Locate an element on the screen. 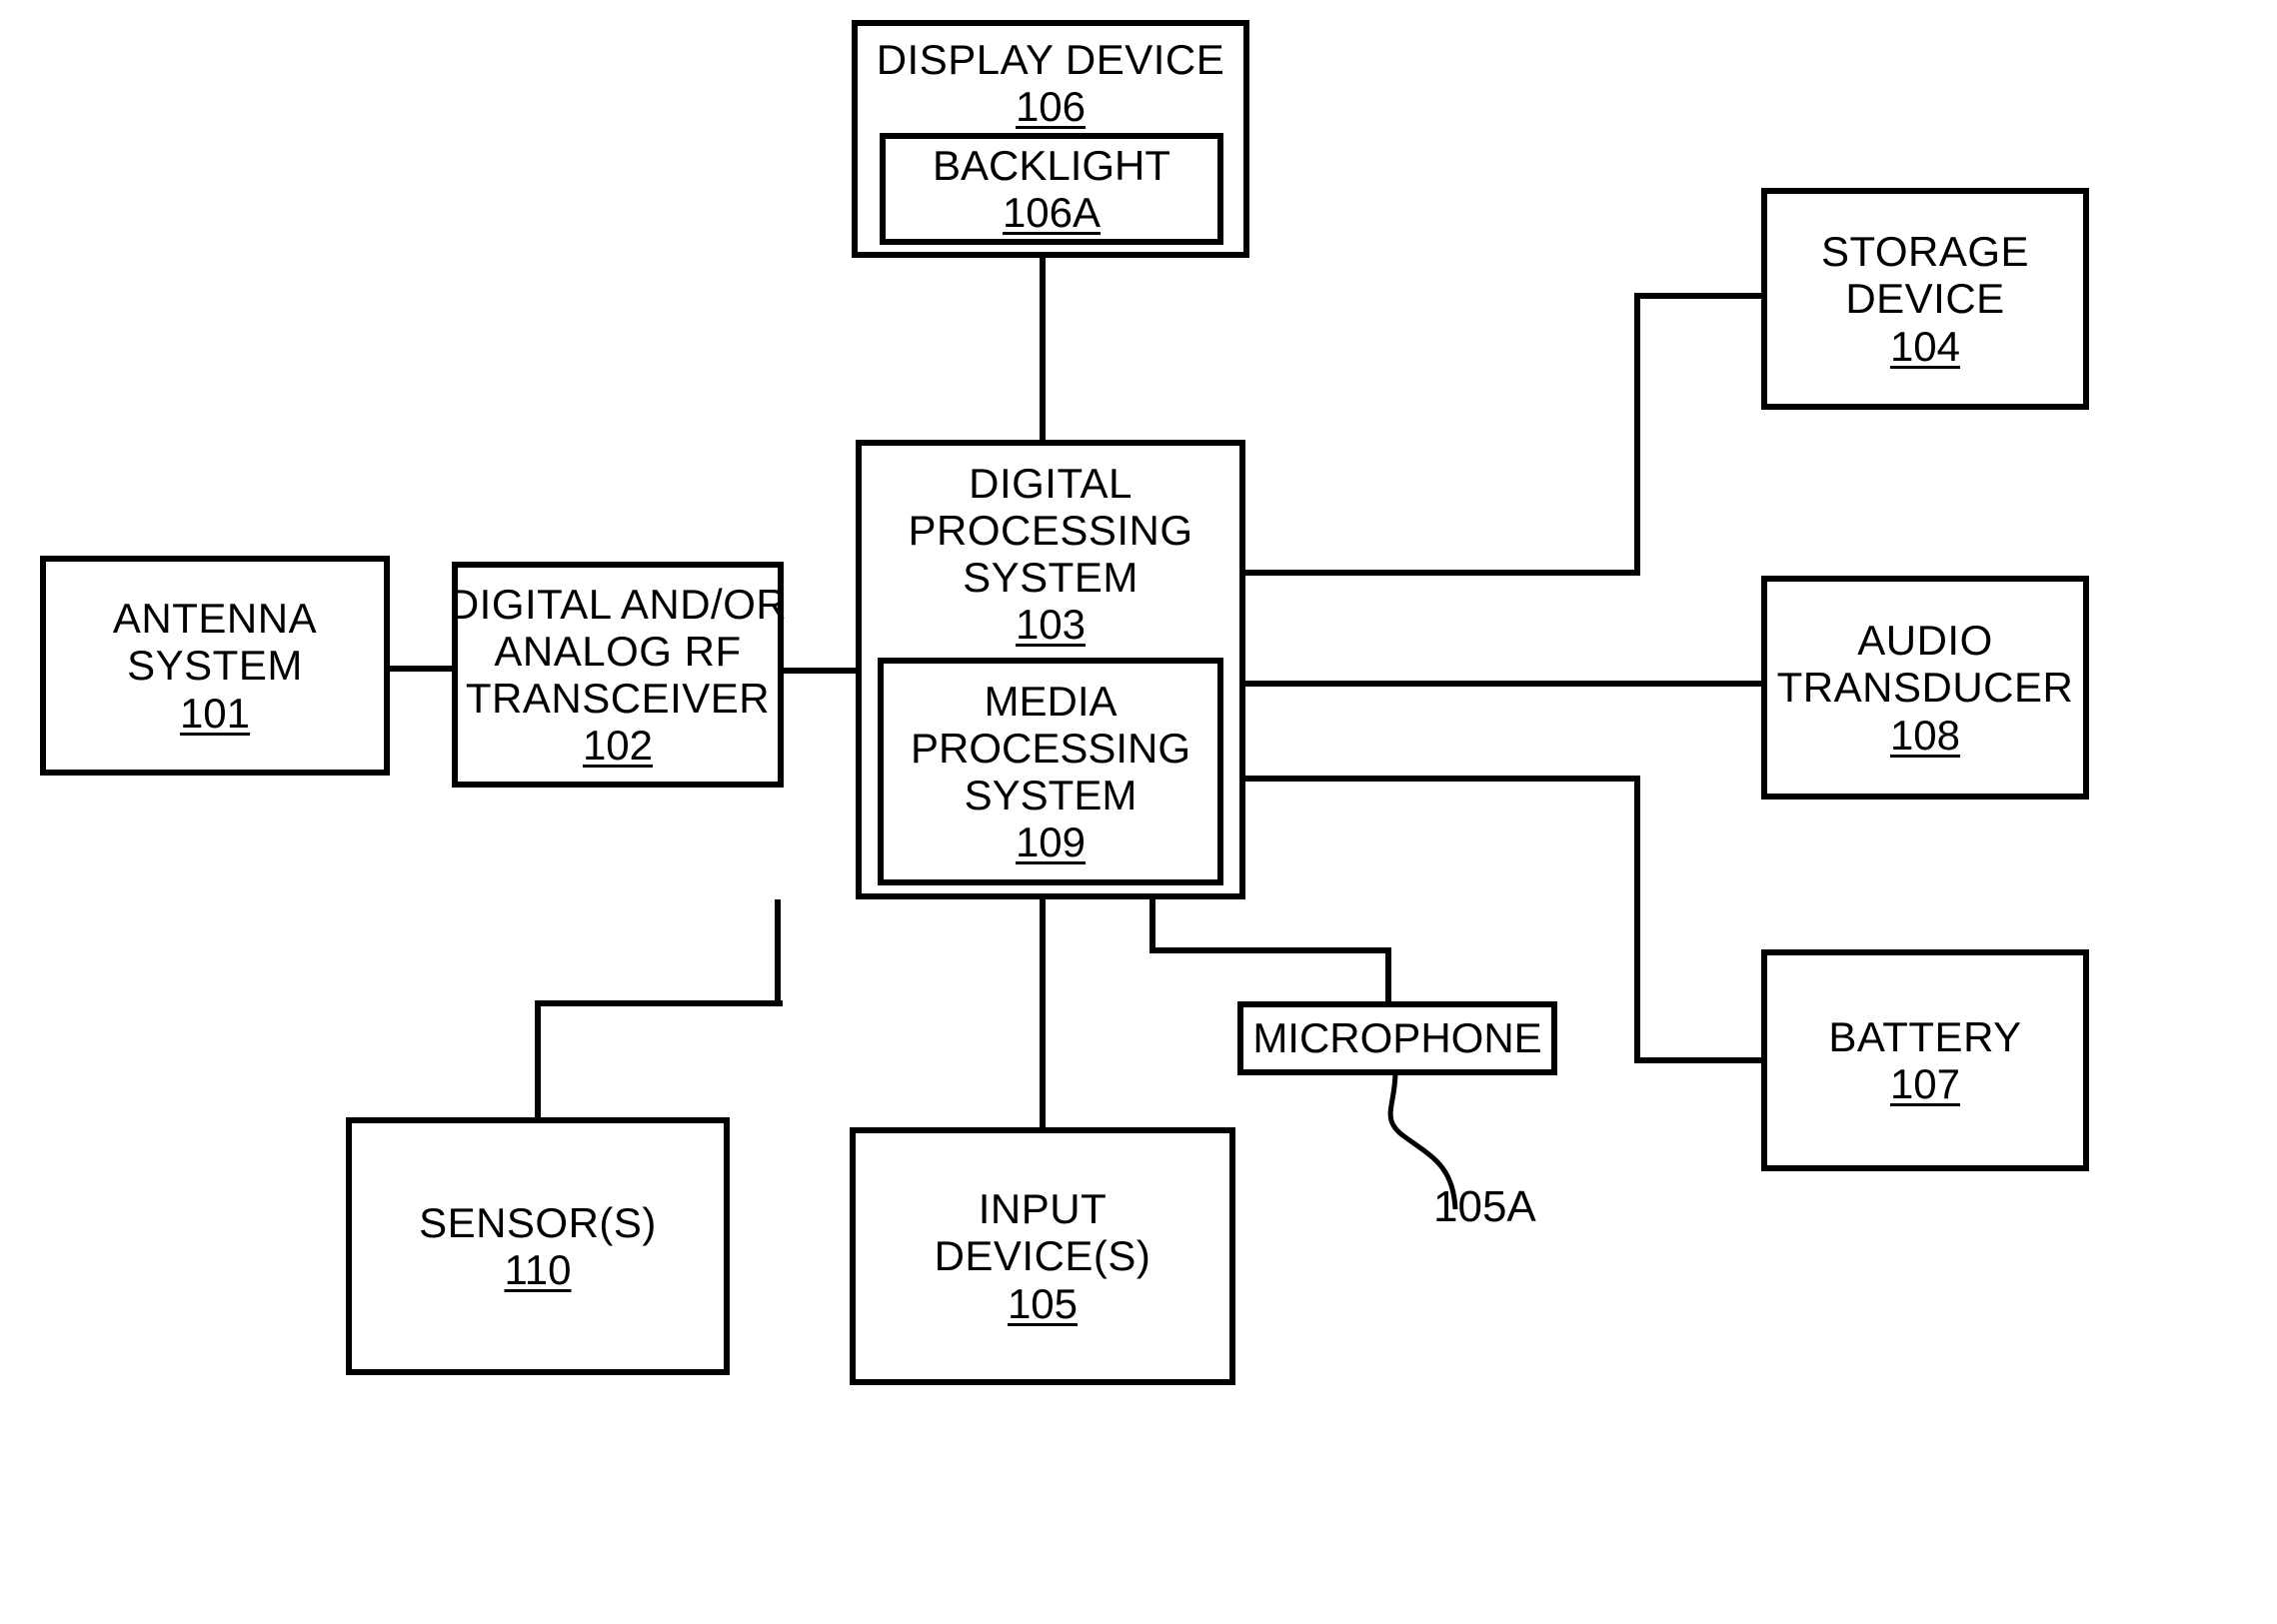 This screenshot has width=2277, height=1624. input-devices-ref: 105 is located at coordinates (1043, 1303).